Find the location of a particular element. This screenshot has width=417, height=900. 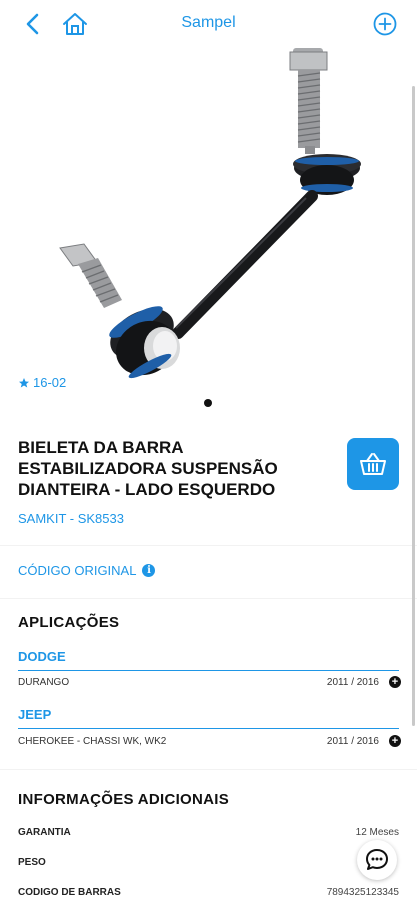

rating-value: 16-02 is located at coordinates (50, 382).